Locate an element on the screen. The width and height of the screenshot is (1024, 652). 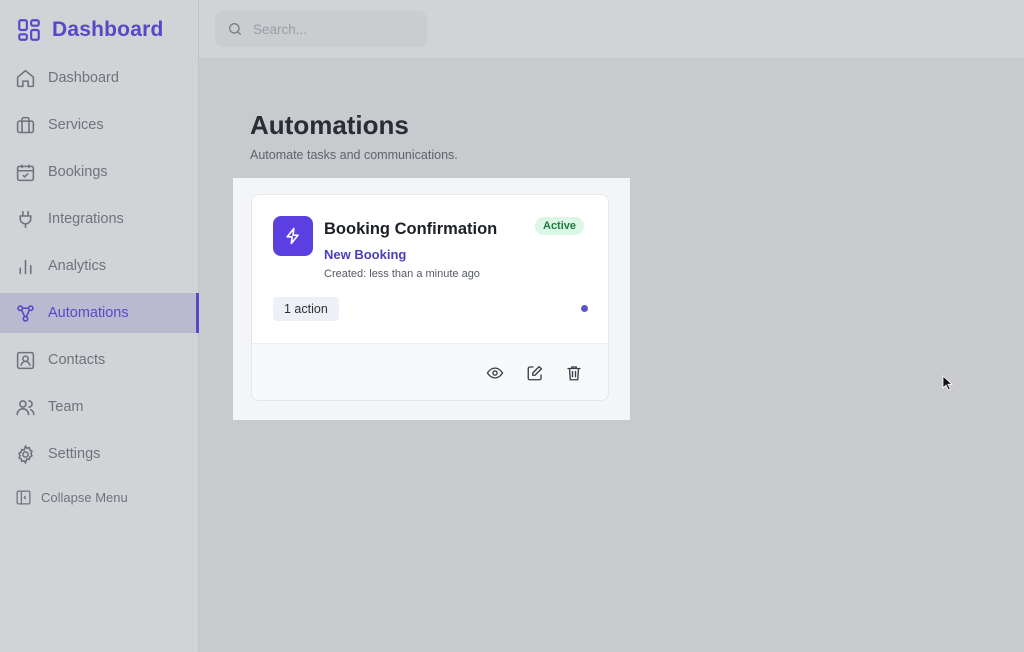
card-footer is located at coordinates (430, 371).